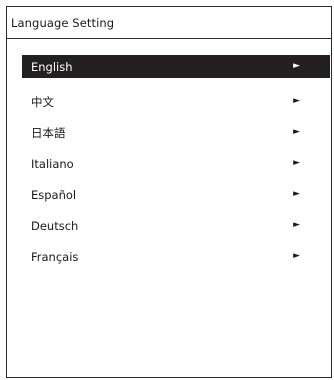  I want to click on language-item-spanish: Español ►, so click(176, 194).